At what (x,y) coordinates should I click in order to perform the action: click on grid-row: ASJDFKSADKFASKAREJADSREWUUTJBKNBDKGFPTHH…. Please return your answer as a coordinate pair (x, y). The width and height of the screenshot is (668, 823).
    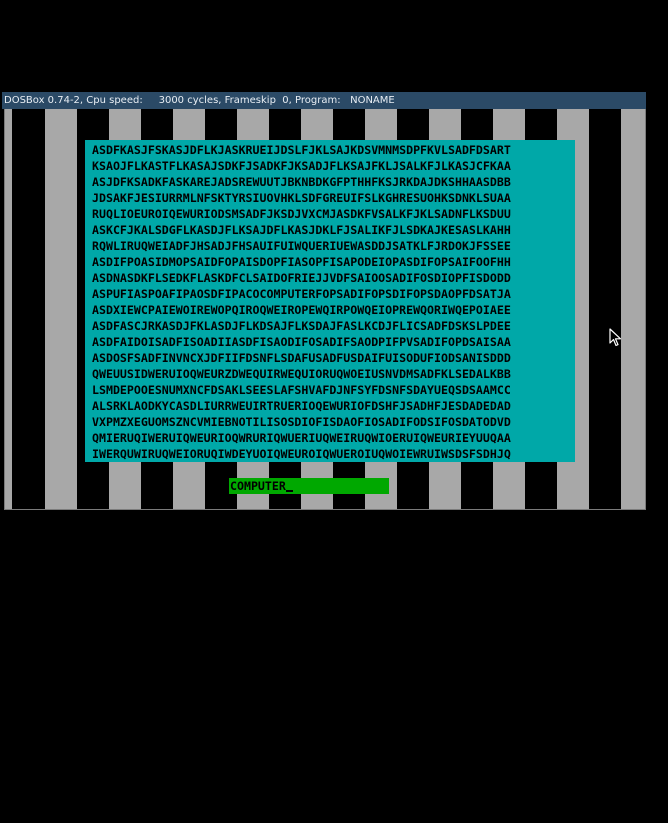
    Looking at the image, I should click on (301, 182).